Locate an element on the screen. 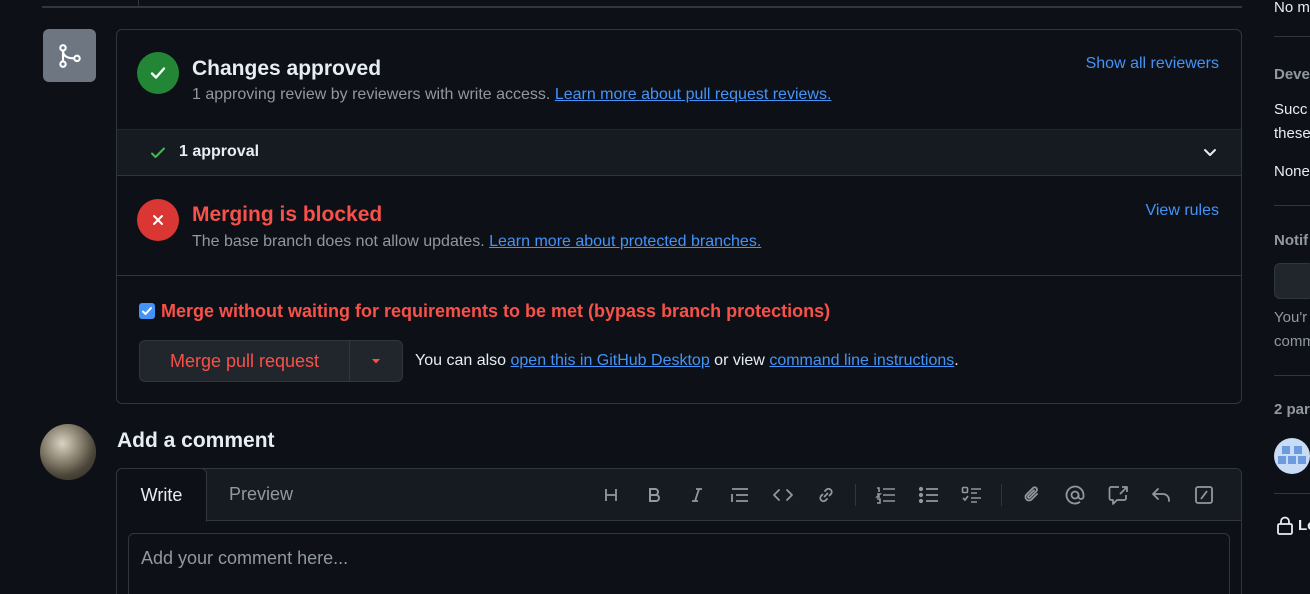 Image resolution: width=1310 pixels, height=594 pixels. tab-preview: Preview is located at coordinates (261, 494).